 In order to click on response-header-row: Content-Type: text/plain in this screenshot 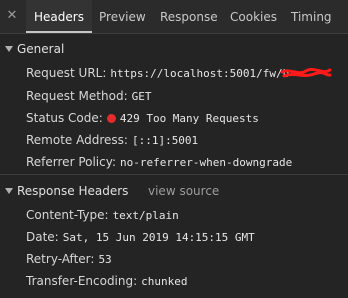, I will do `click(102, 215)`.